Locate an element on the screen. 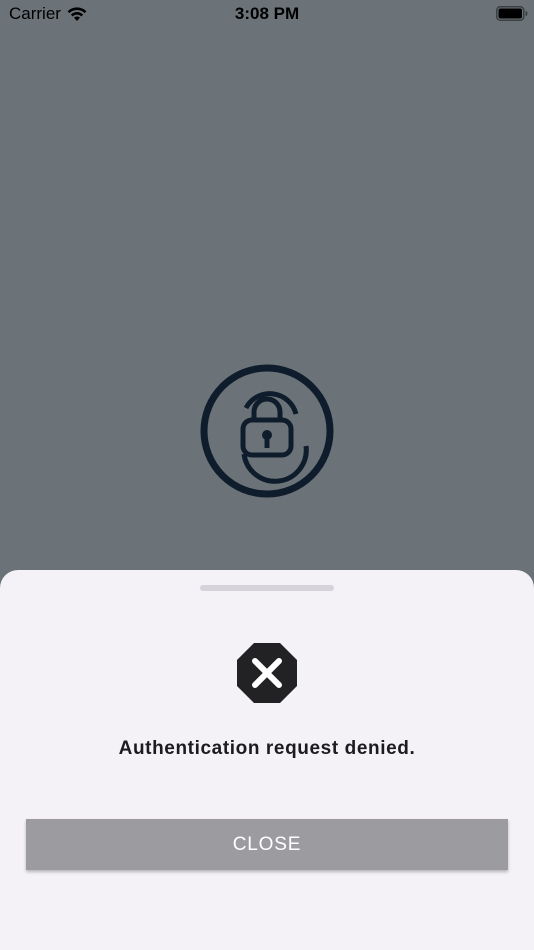 The image size is (534, 950). lock-logo-icon is located at coordinates (267, 431).